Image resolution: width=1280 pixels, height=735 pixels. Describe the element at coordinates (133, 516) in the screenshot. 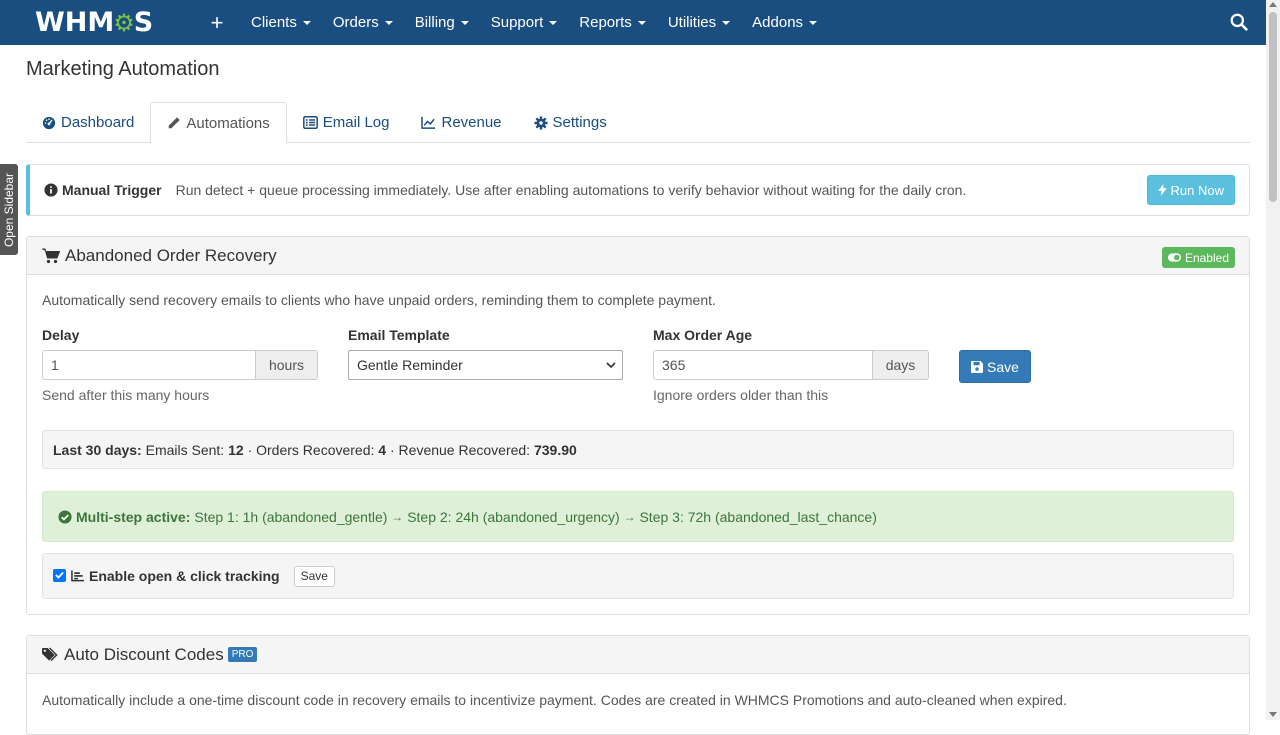

I see `multistep-label: Multi-step active:` at that location.